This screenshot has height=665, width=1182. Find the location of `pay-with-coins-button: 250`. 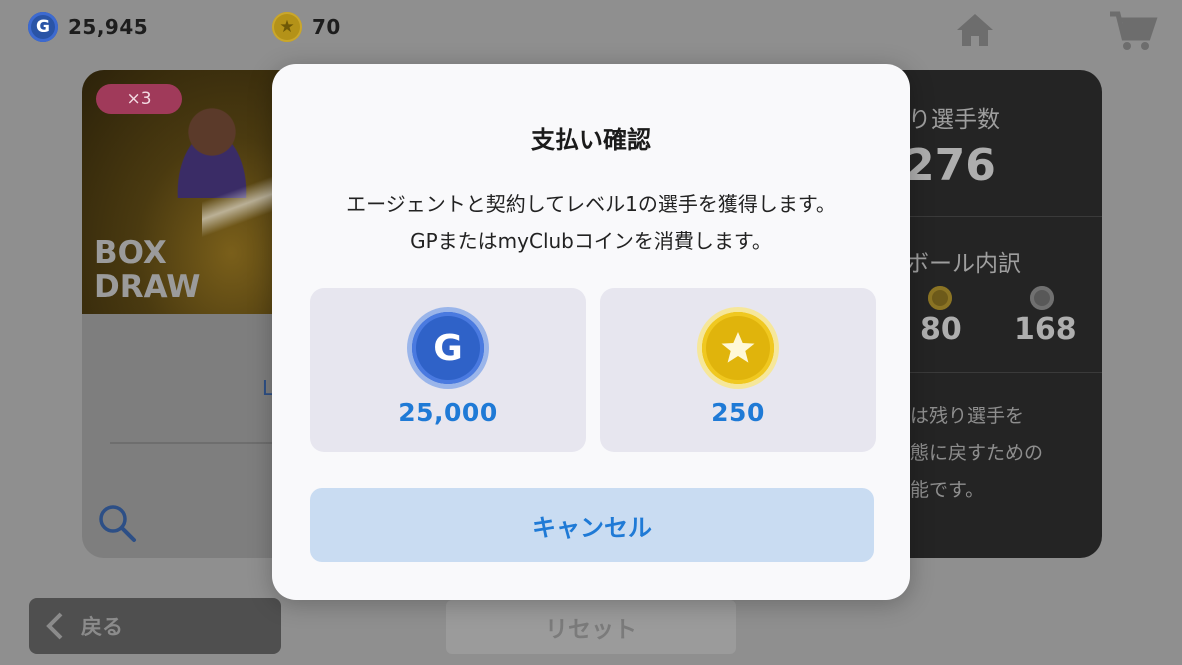

pay-with-coins-button: 250 is located at coordinates (738, 370).